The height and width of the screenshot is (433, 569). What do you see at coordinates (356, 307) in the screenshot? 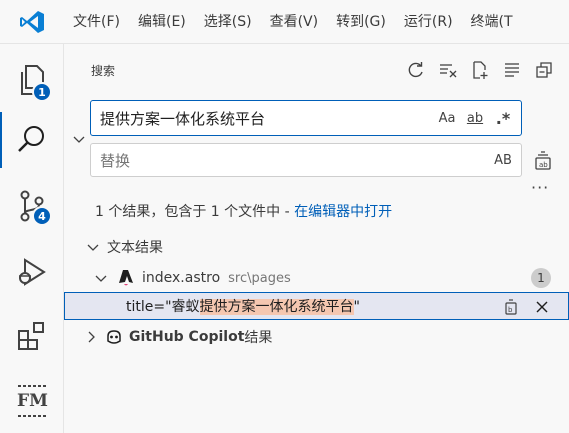
I see `match-suffix: "` at bounding box center [356, 307].